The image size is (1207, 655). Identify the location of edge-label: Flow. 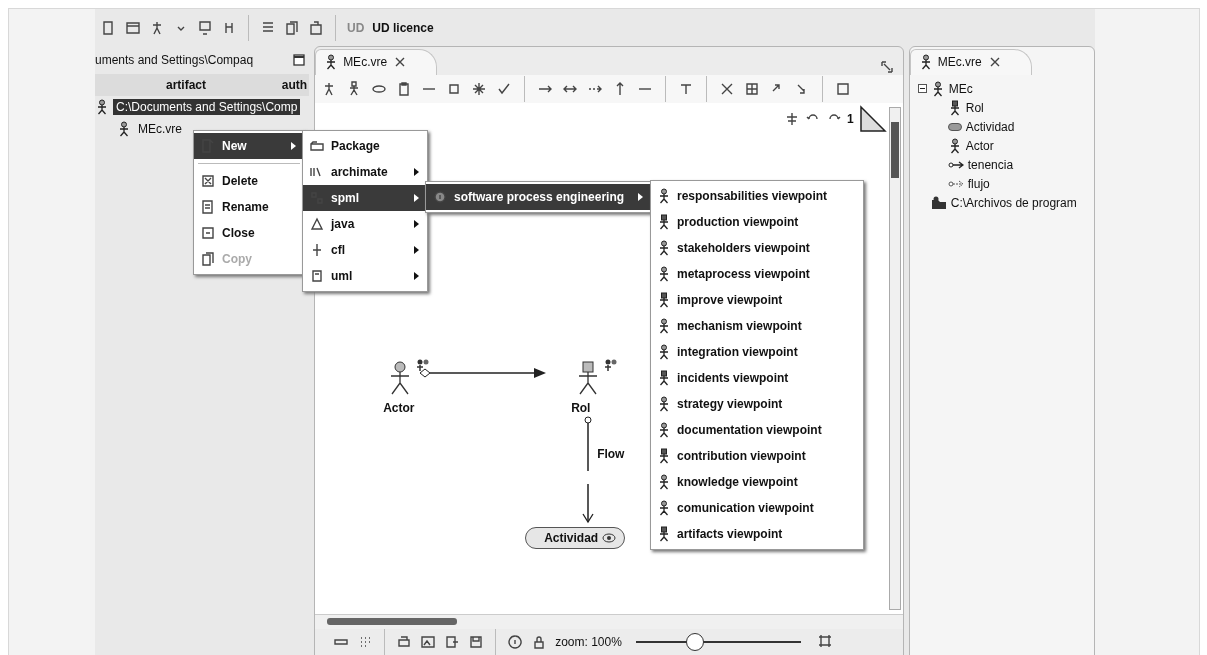
(611, 454).